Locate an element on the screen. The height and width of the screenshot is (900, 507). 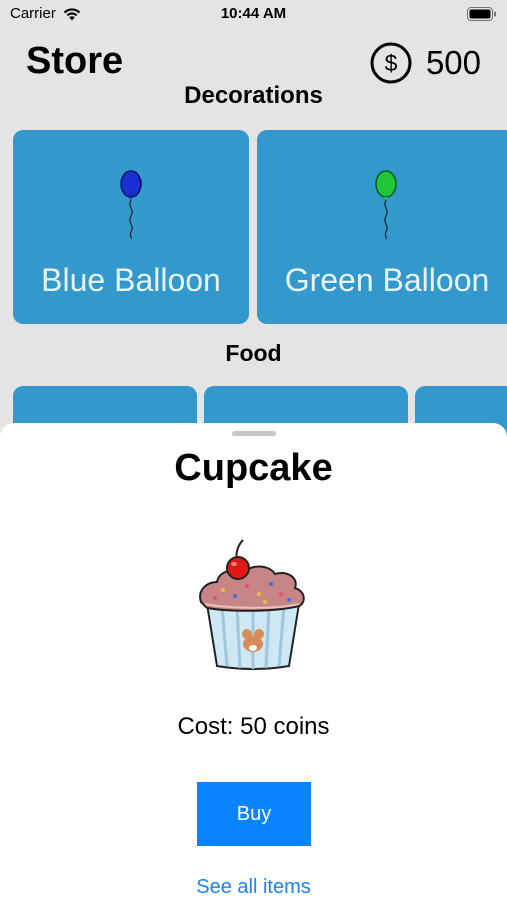
green-balloon-icon is located at coordinates (386, 205).